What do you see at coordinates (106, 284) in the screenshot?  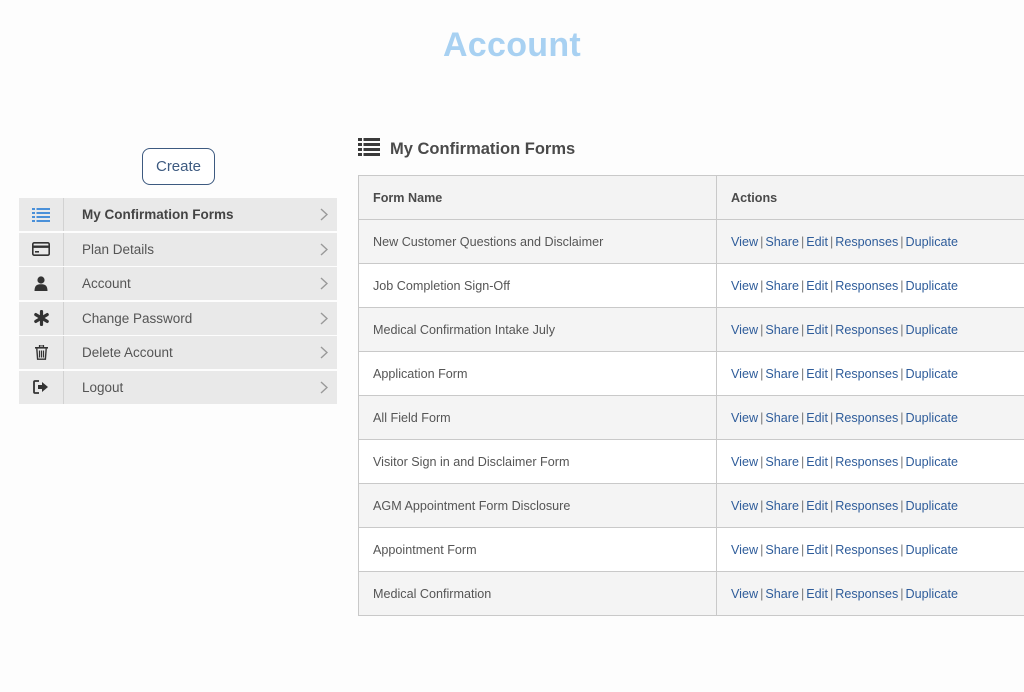 I see `sidebar-item-label: Account` at bounding box center [106, 284].